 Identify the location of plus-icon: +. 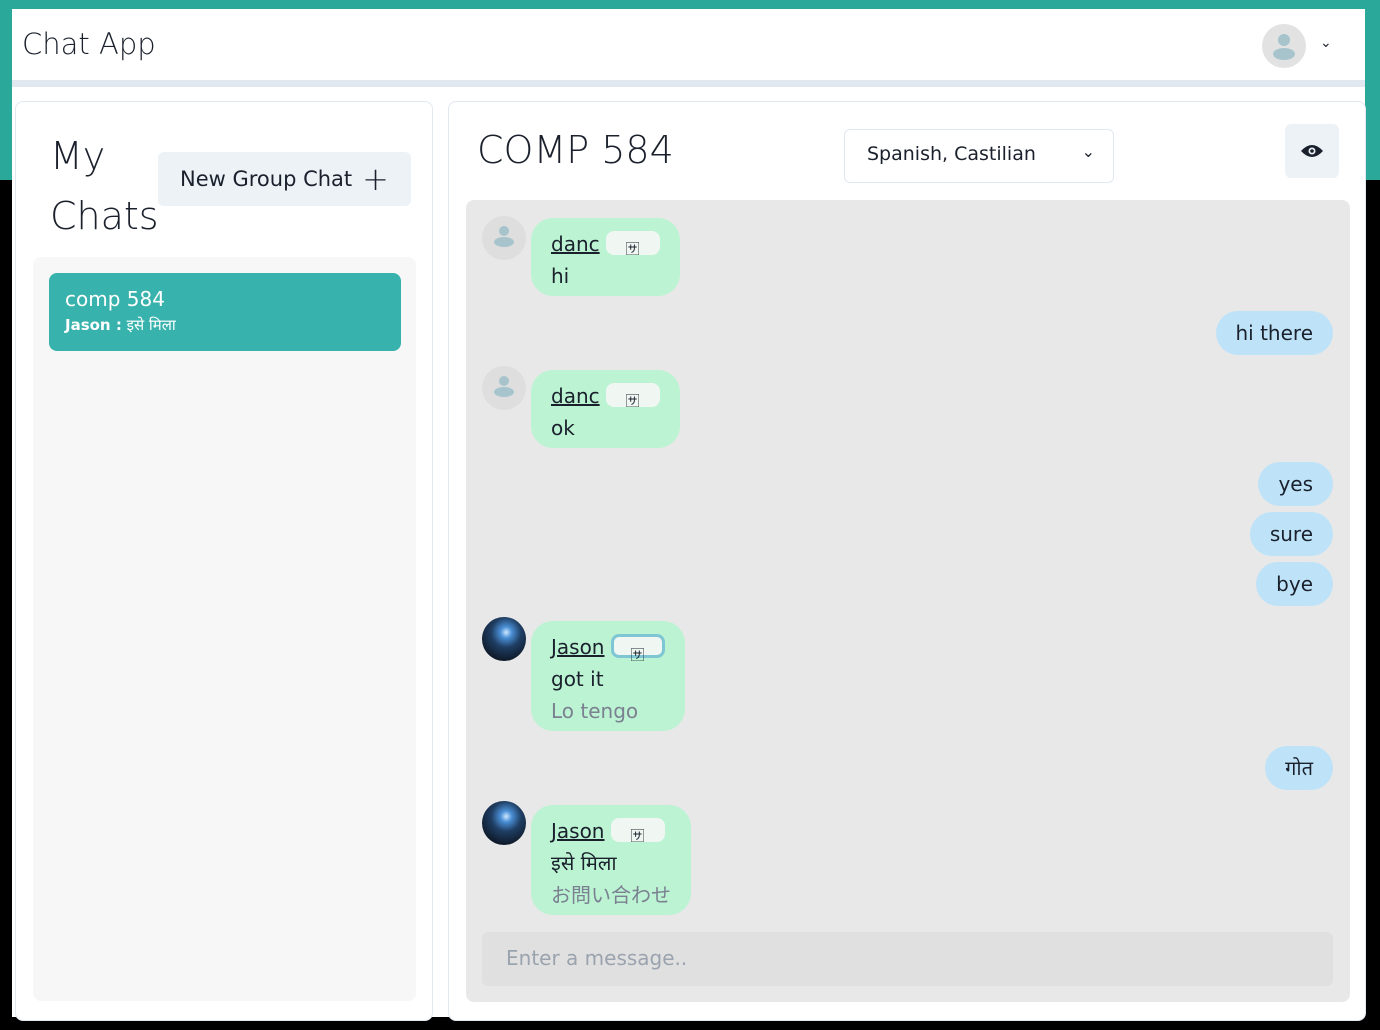
(375, 179).